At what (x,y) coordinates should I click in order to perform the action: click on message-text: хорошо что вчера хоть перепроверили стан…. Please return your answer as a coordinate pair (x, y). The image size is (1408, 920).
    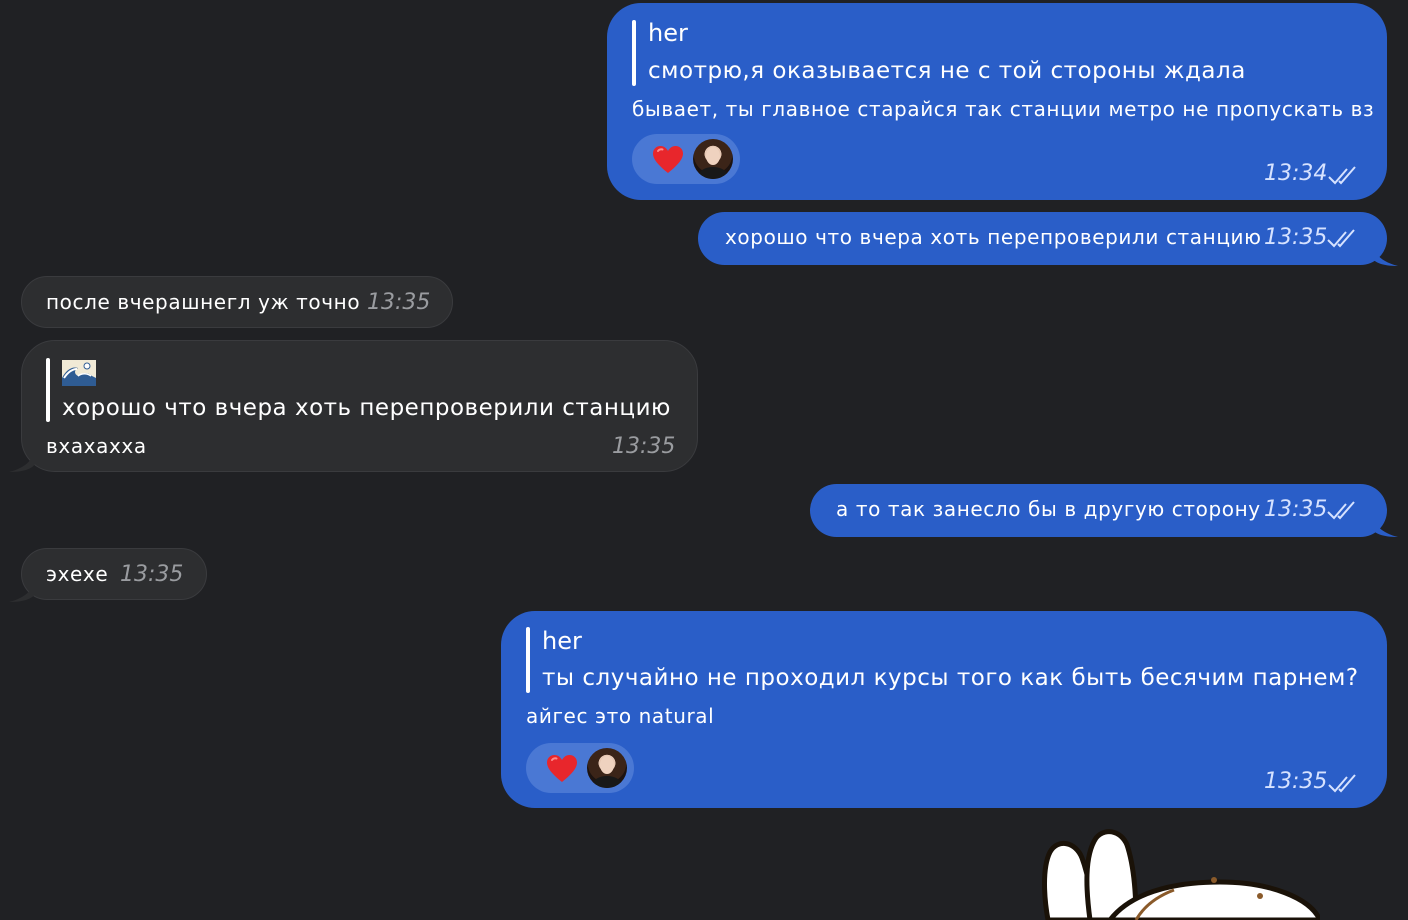
    Looking at the image, I should click on (993, 237).